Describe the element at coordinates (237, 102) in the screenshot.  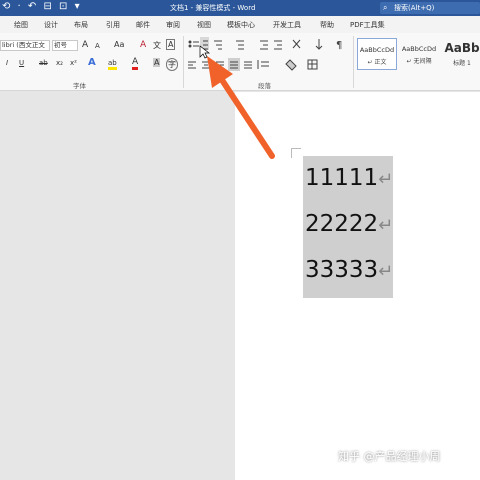
I see `annotation-arrow` at that location.